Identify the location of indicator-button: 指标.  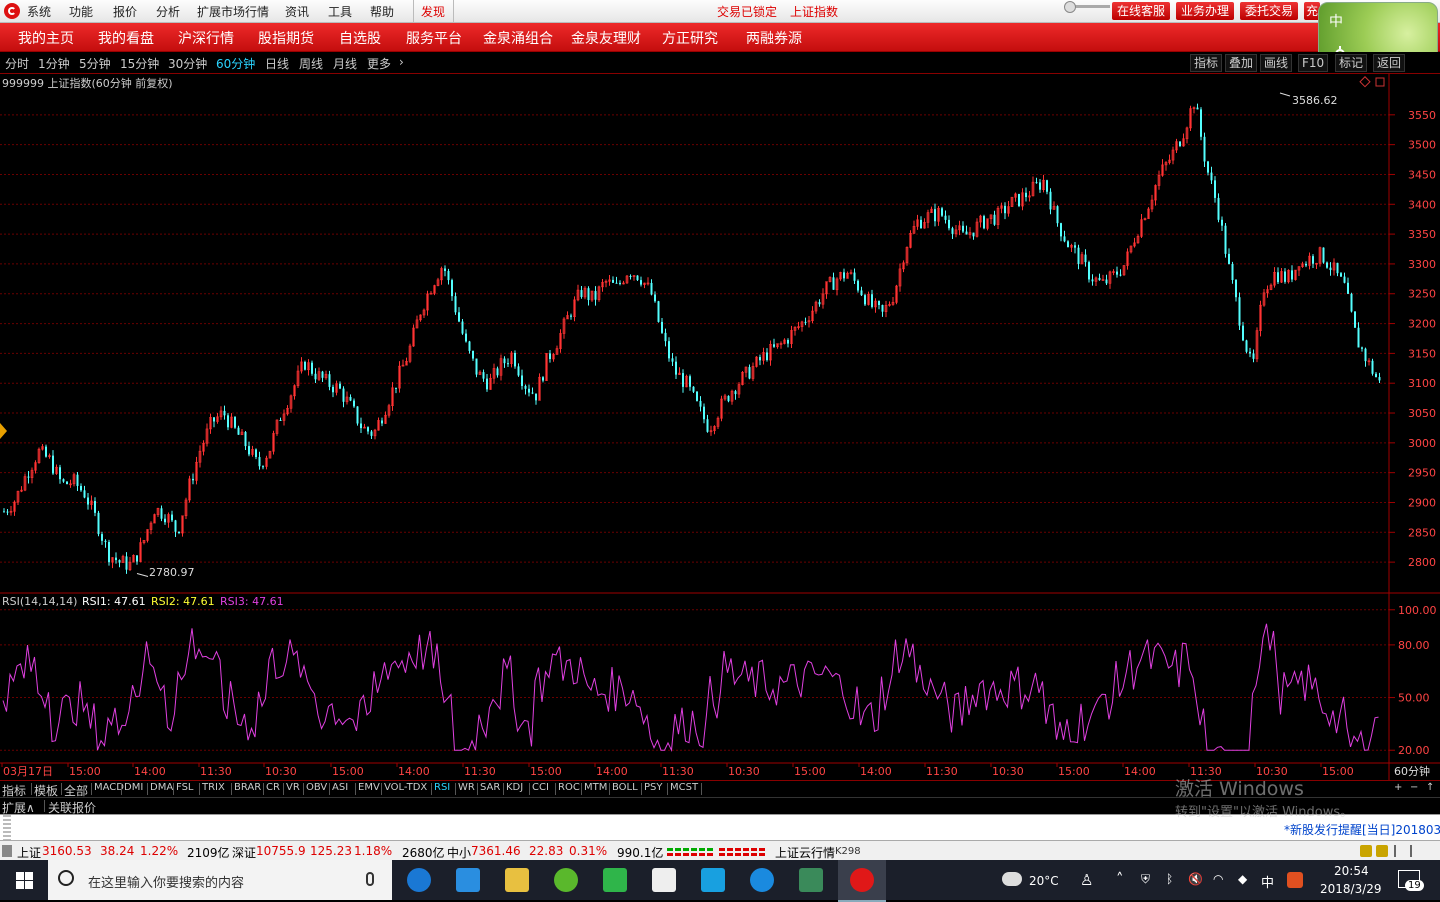
(1206, 63).